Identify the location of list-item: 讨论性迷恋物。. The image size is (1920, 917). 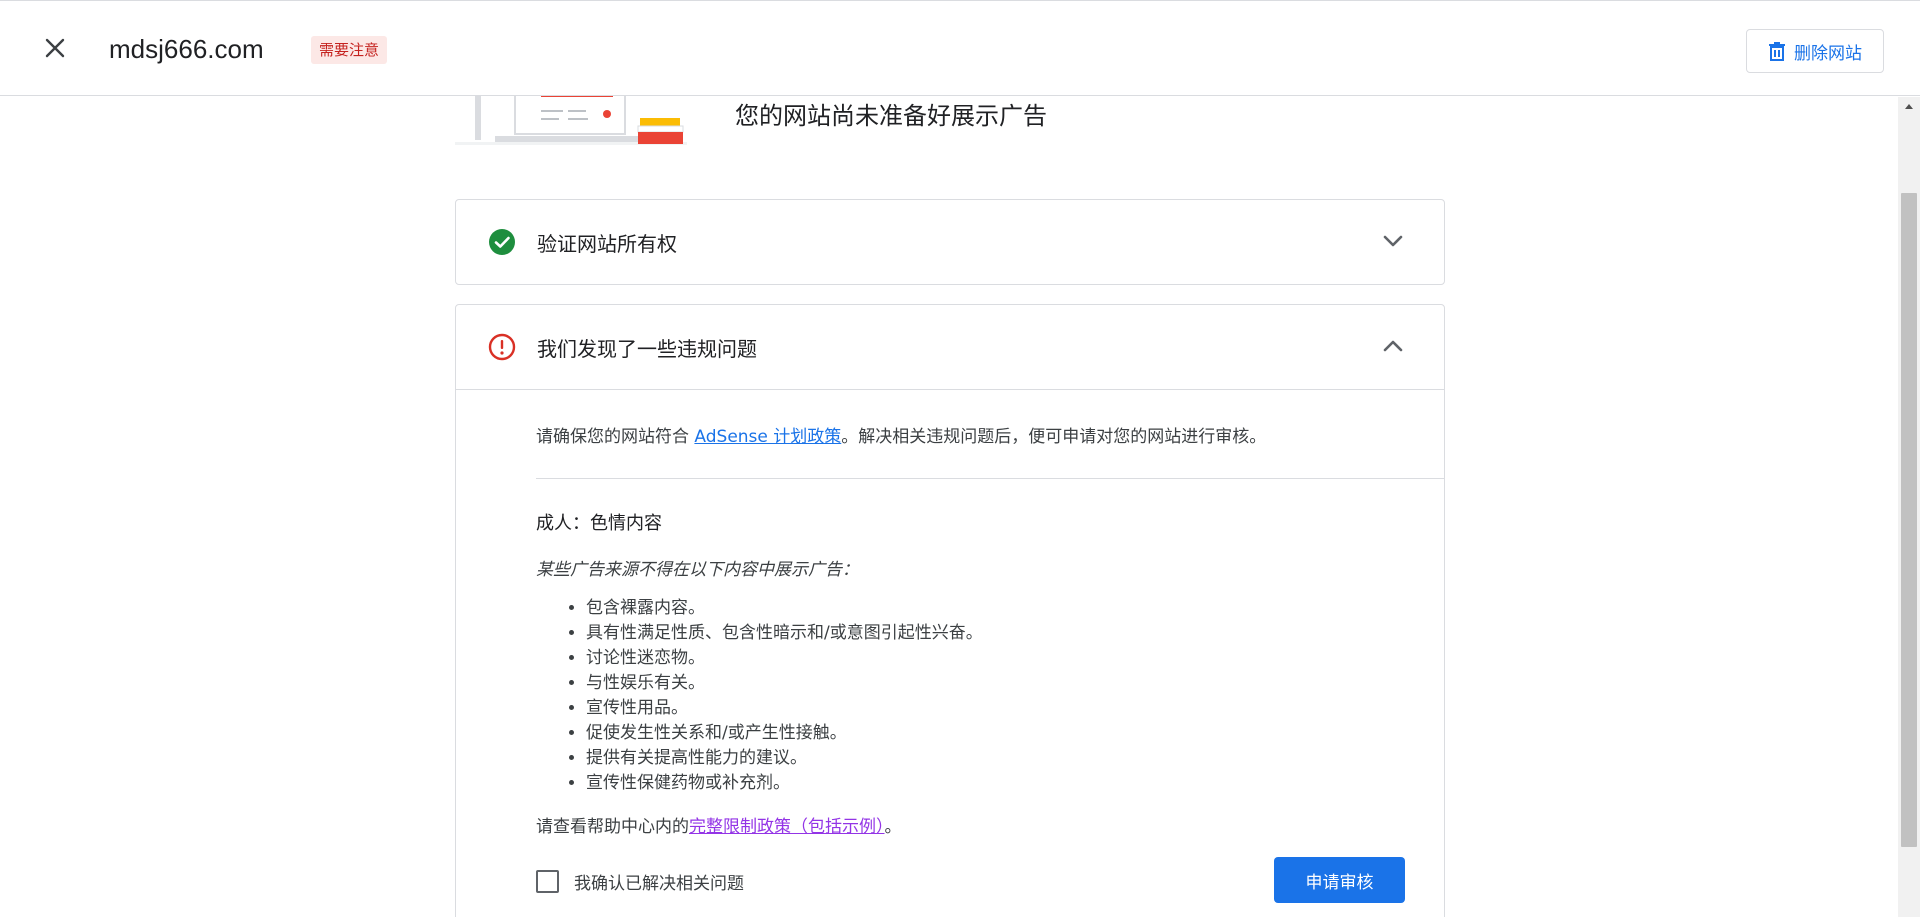
(1015, 658).